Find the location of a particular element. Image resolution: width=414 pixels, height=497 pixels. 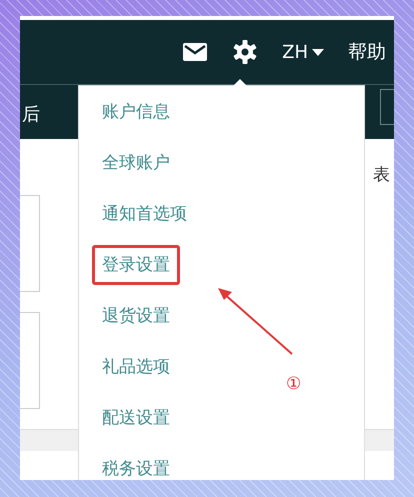

language-dropdown: ZH is located at coordinates (303, 52).